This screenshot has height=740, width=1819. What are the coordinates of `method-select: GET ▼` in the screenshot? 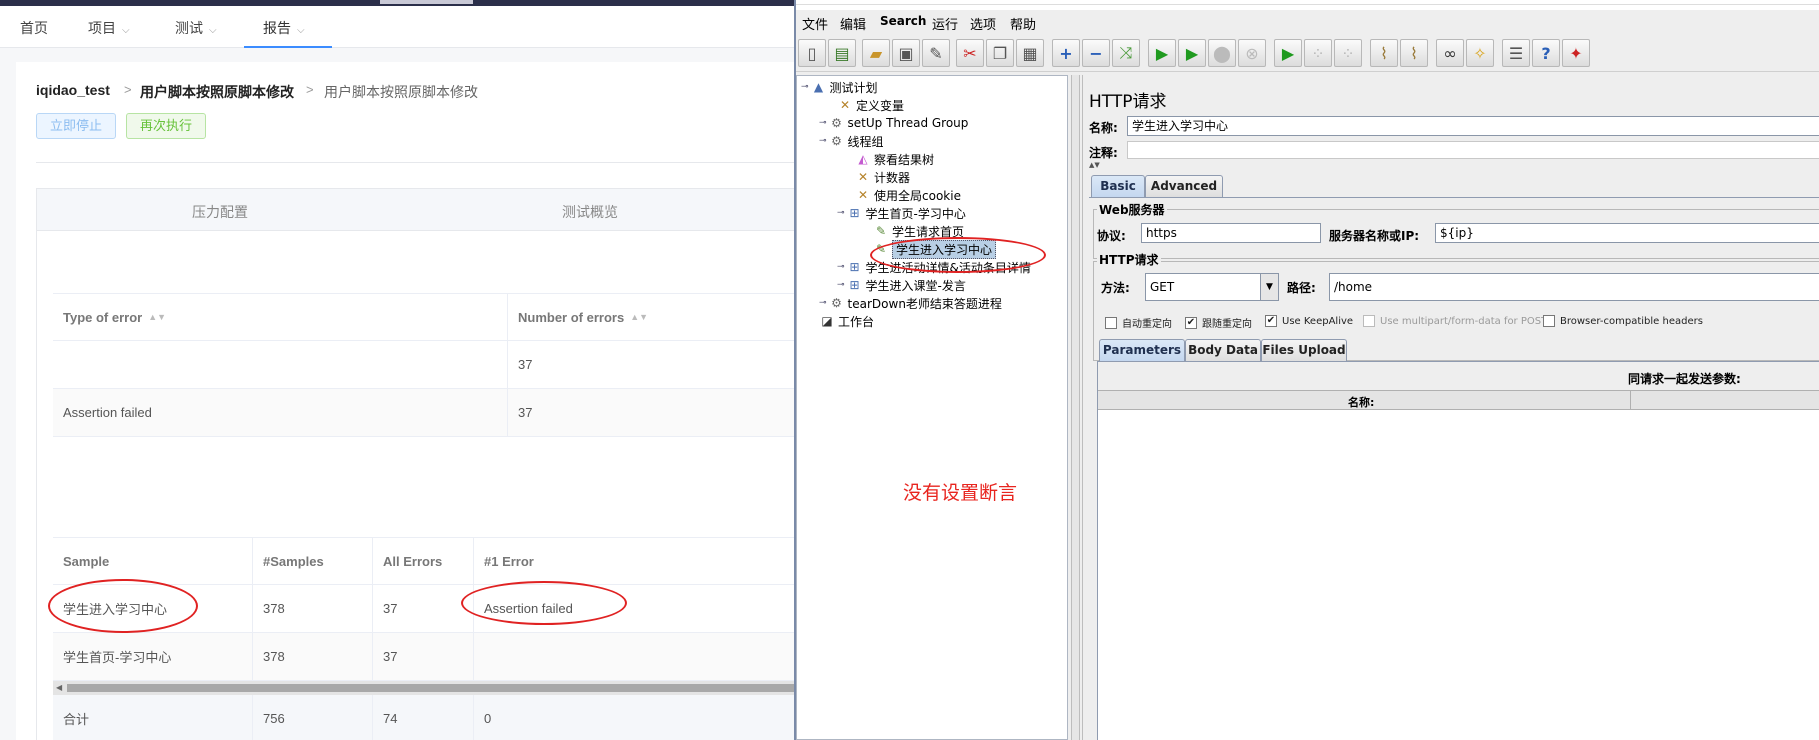 It's located at (1212, 287).